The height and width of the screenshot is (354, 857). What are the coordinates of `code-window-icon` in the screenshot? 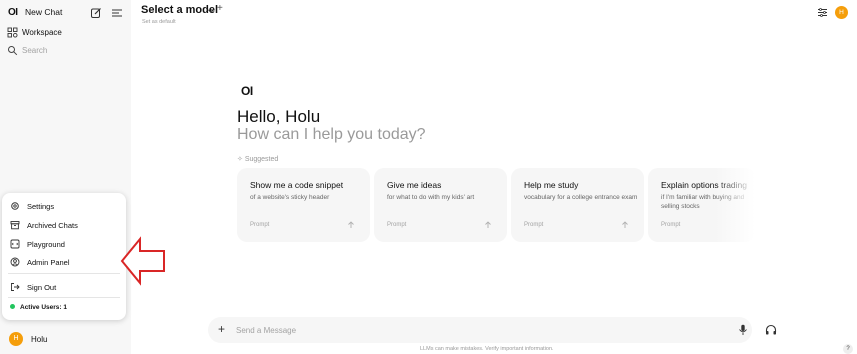 It's located at (15, 244).